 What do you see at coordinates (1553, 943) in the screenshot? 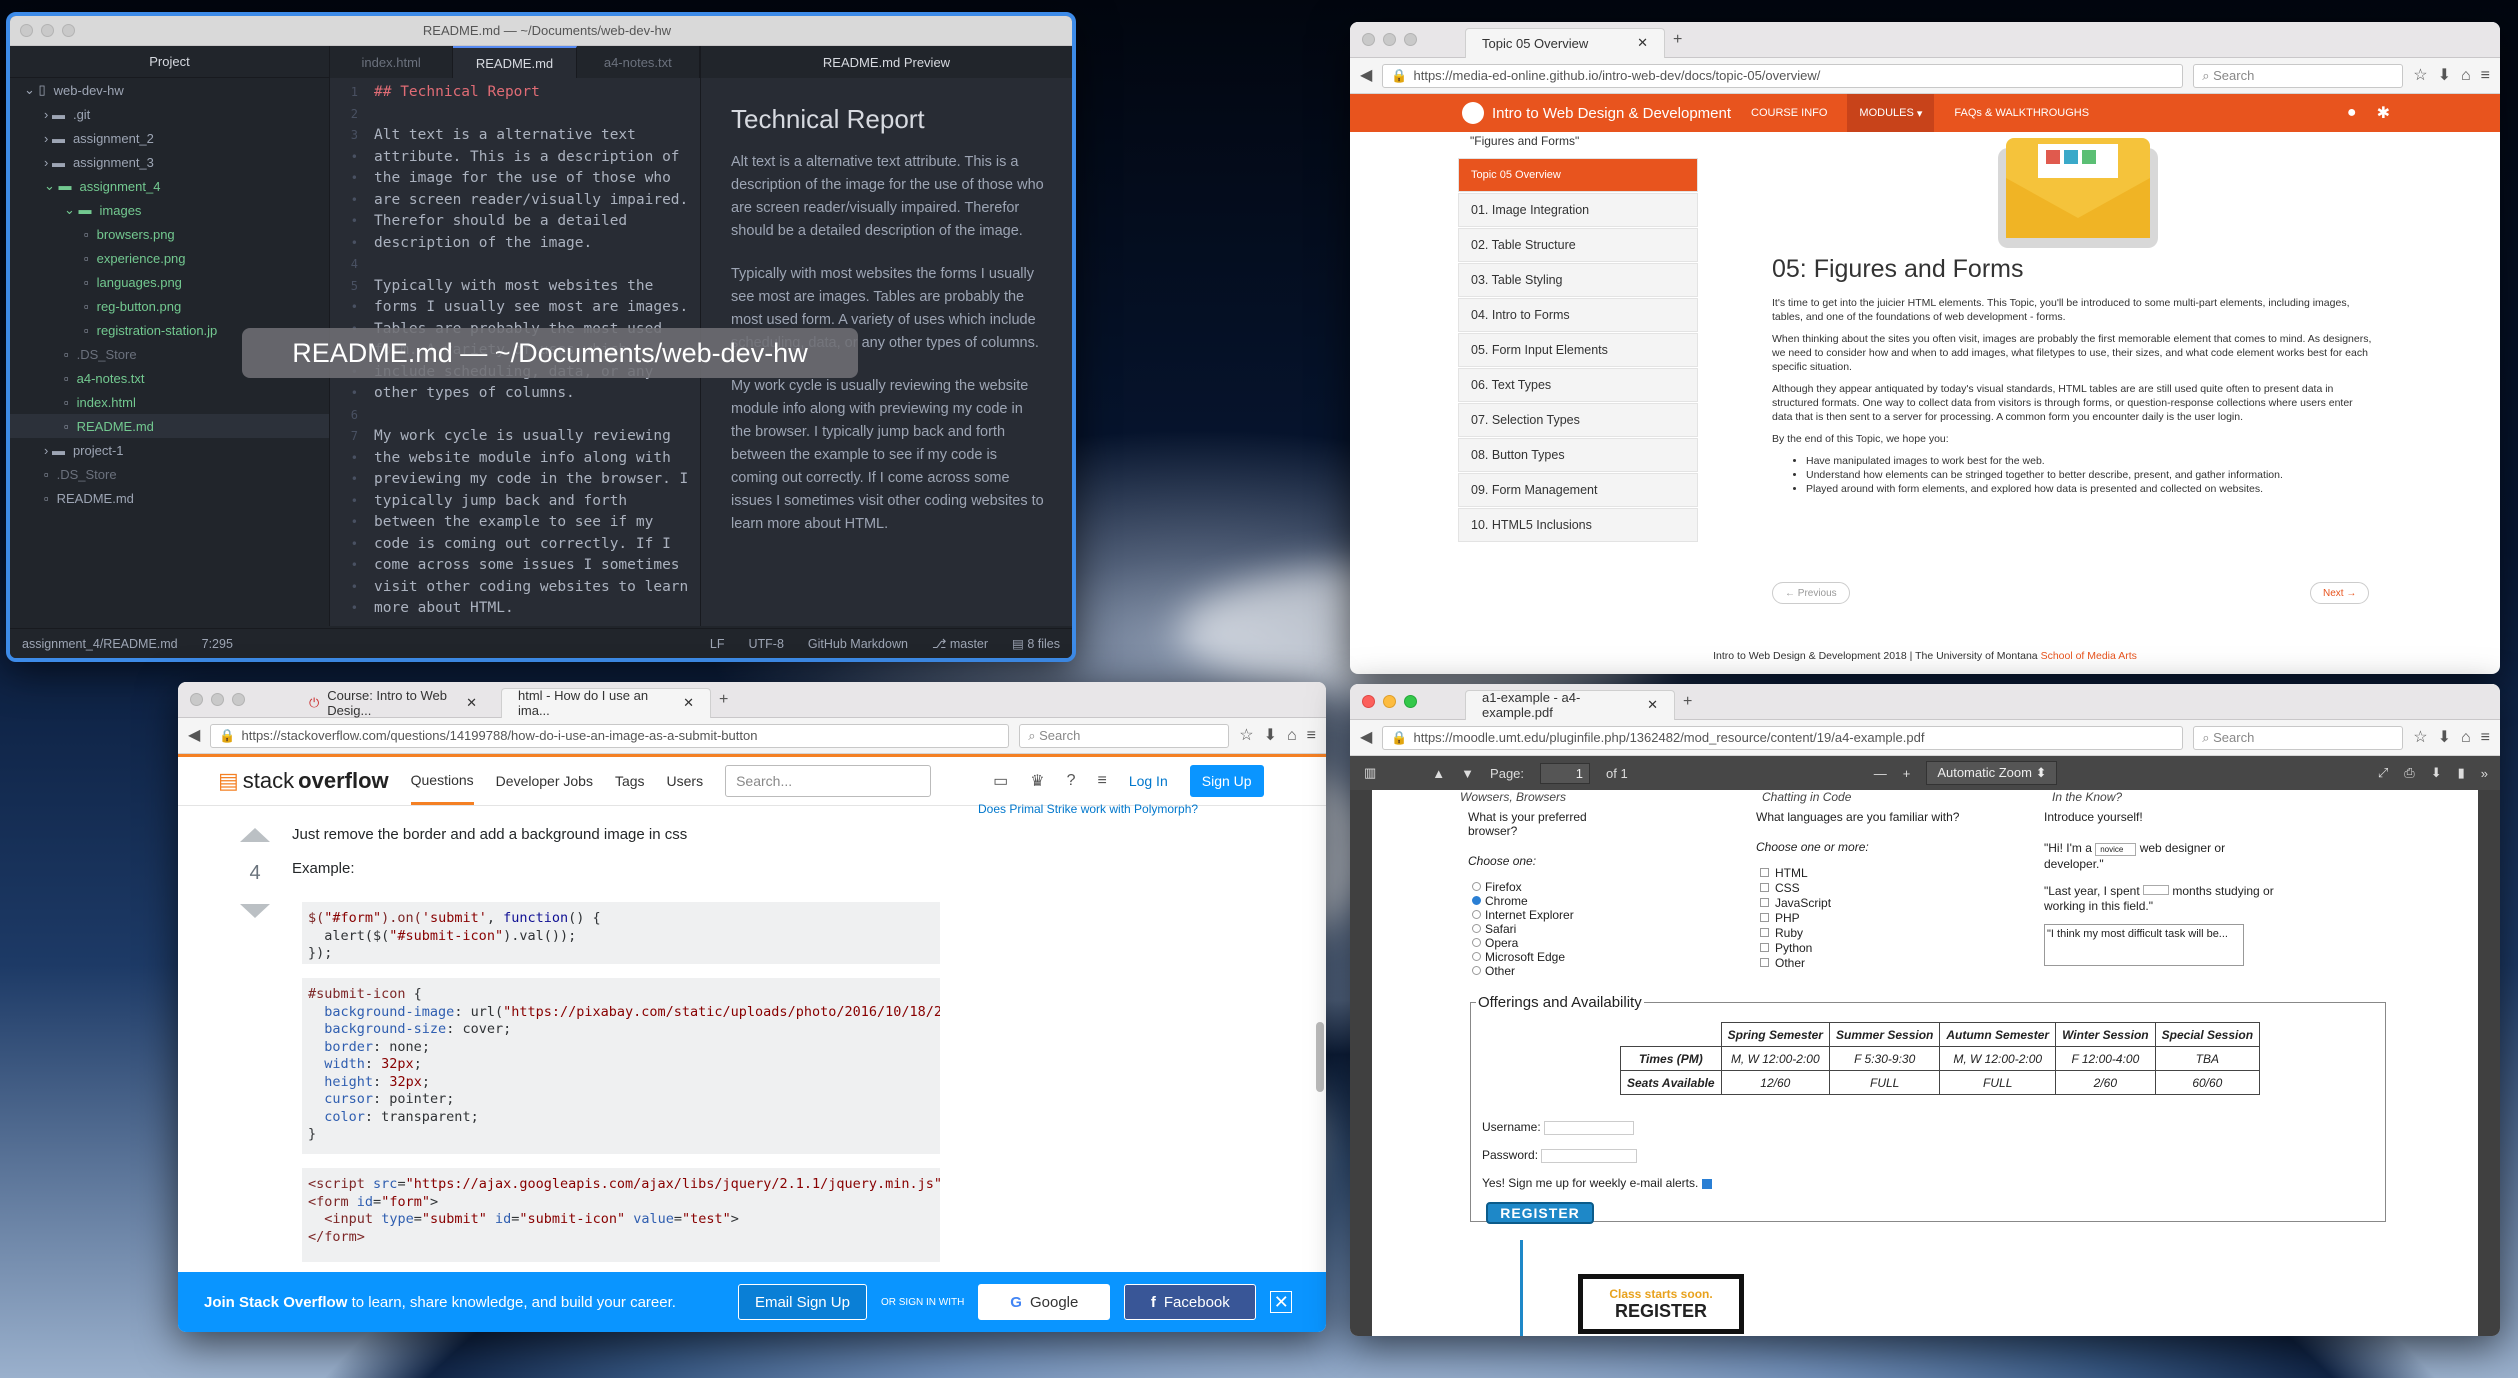
I see `browser-option: Opera` at bounding box center [1553, 943].